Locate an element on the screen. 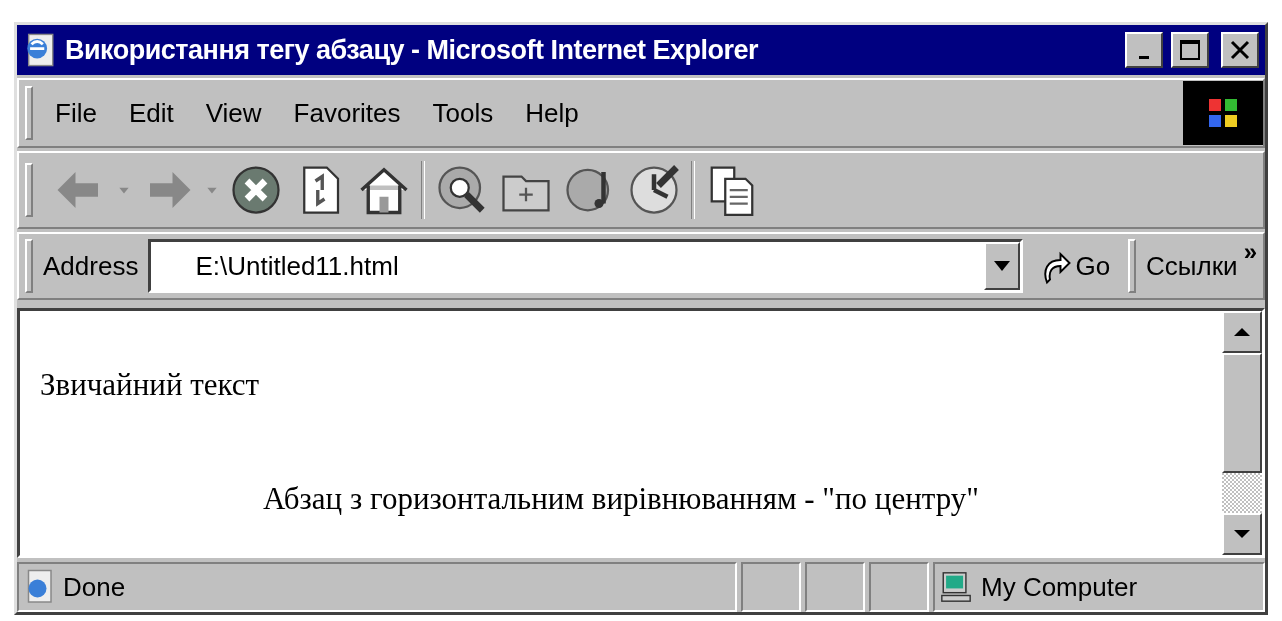  minimize-icon is located at coordinates (1144, 57).